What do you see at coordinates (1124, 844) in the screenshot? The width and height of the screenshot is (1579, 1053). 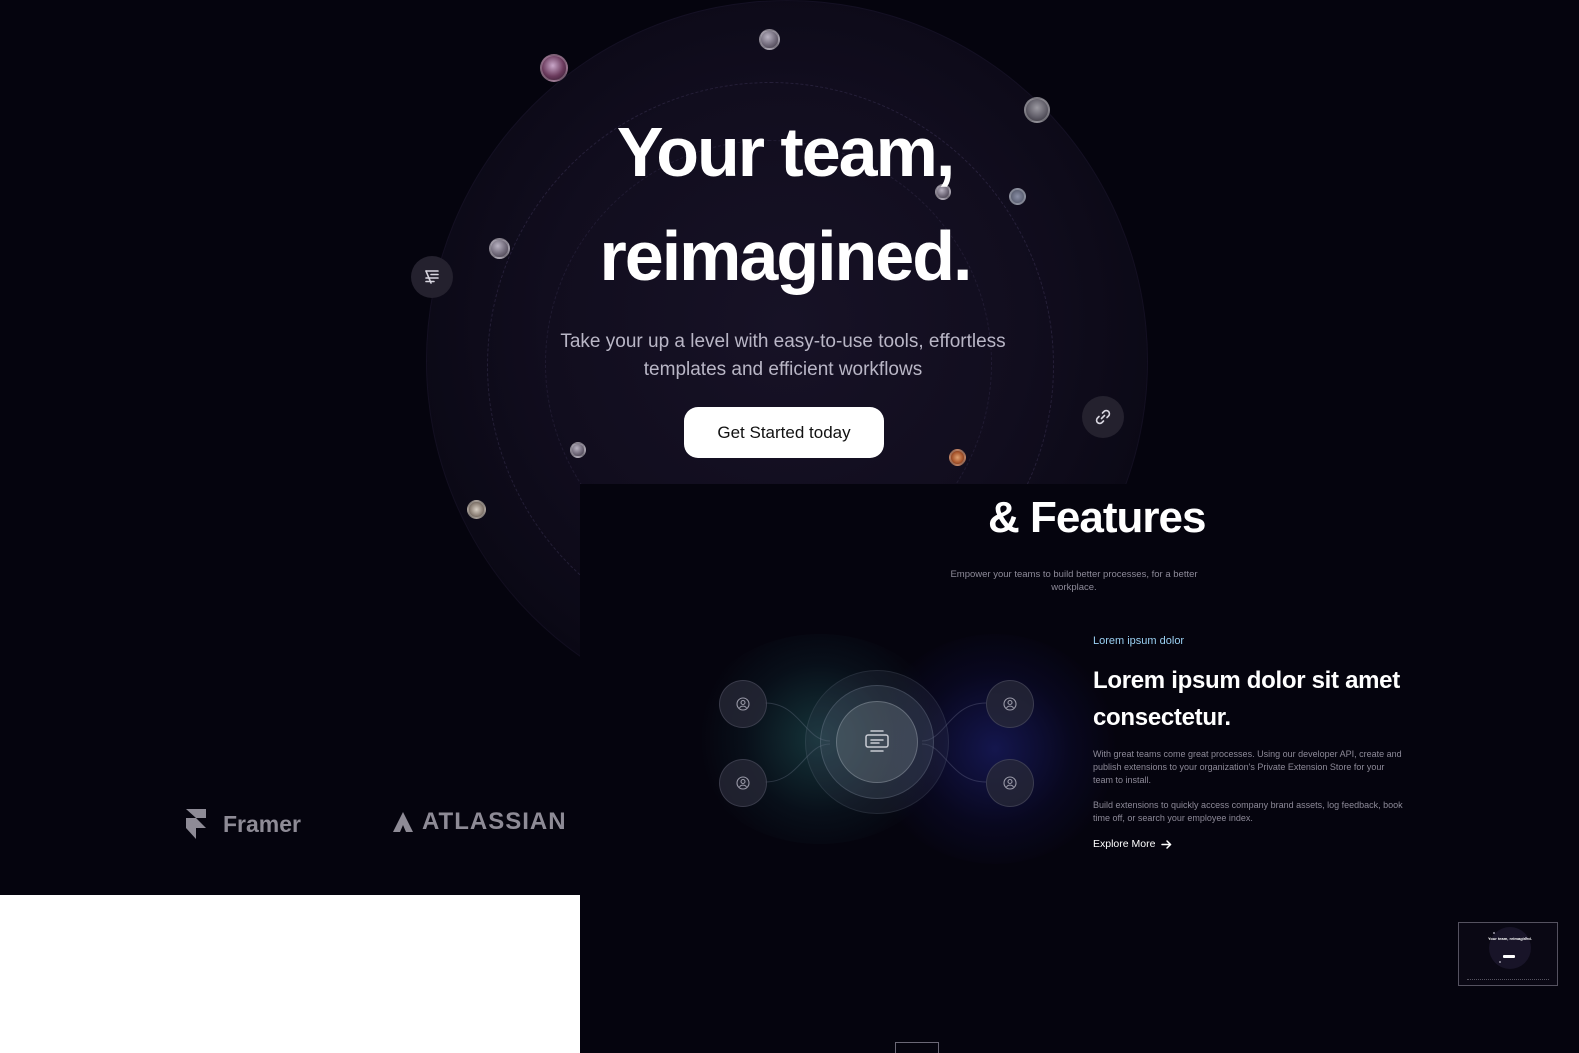 I see `explore-more-label: Explore More` at bounding box center [1124, 844].